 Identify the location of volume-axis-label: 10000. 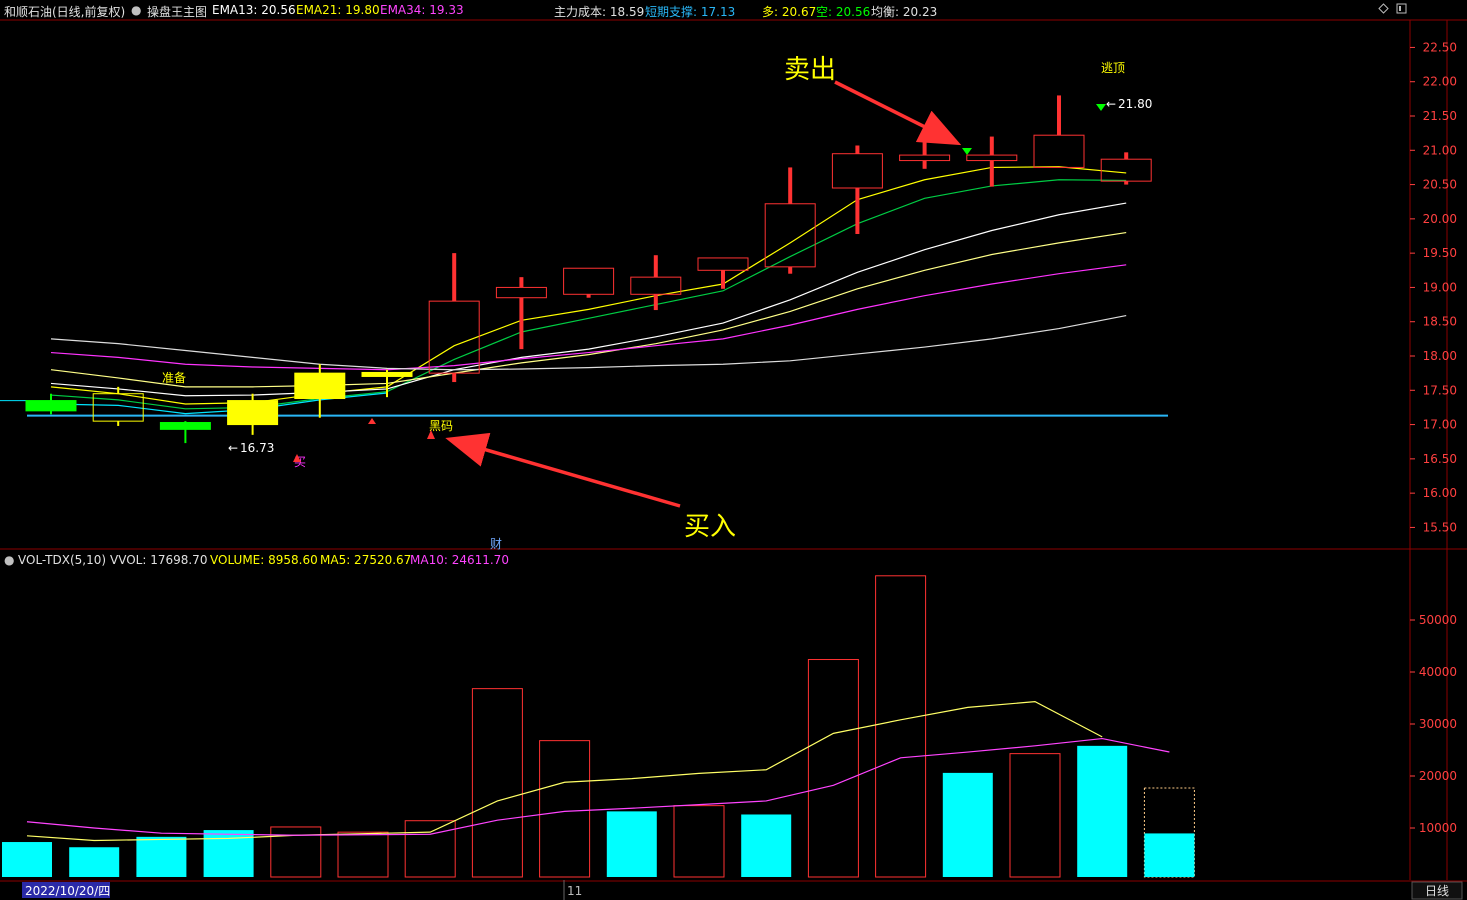
(1438, 828).